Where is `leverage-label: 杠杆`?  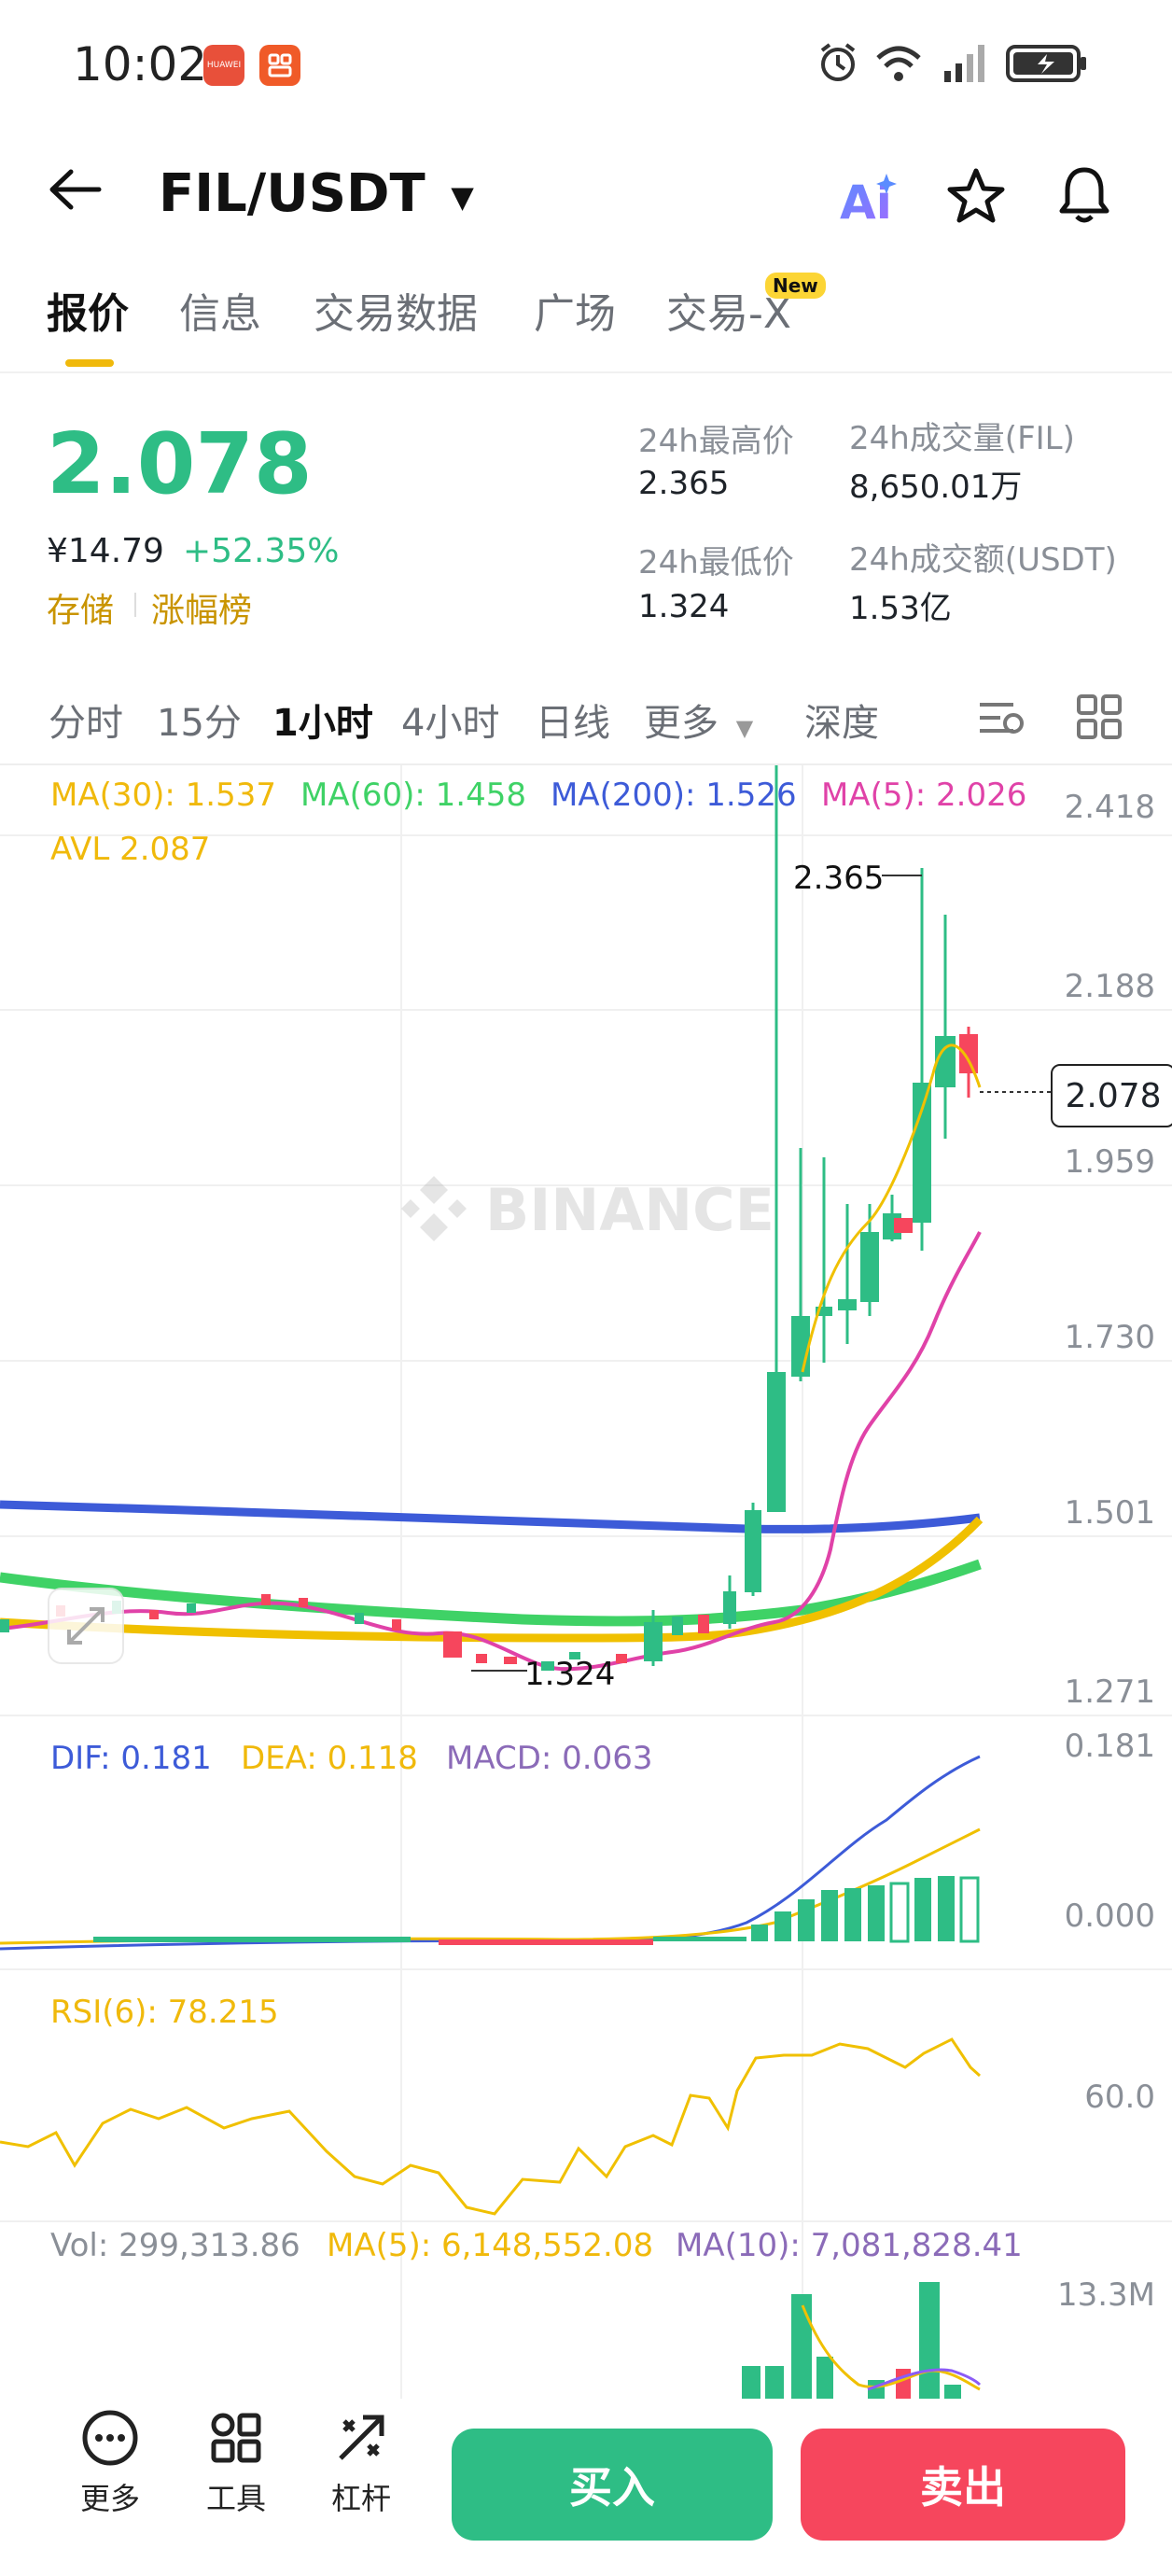
leverage-label: 杠杆 is located at coordinates (360, 2498).